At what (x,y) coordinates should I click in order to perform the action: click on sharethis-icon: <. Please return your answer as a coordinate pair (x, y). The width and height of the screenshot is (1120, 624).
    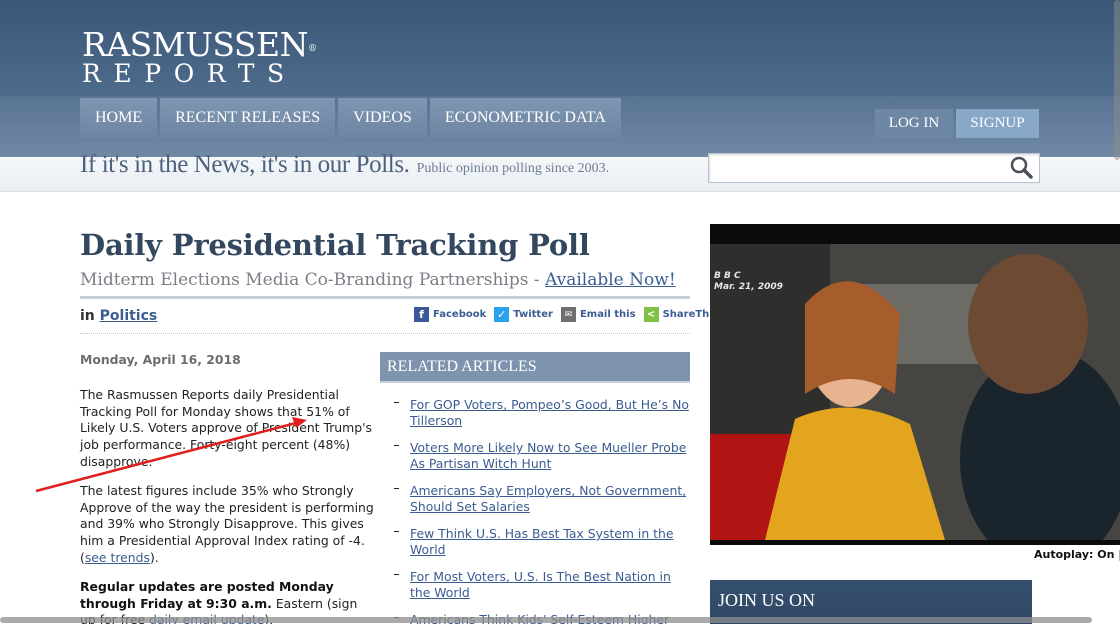
    Looking at the image, I should click on (651, 314).